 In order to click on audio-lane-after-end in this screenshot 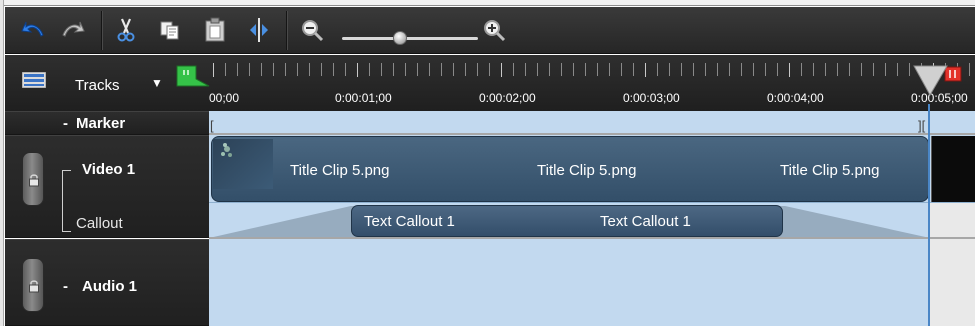, I will do `click(952, 282)`.